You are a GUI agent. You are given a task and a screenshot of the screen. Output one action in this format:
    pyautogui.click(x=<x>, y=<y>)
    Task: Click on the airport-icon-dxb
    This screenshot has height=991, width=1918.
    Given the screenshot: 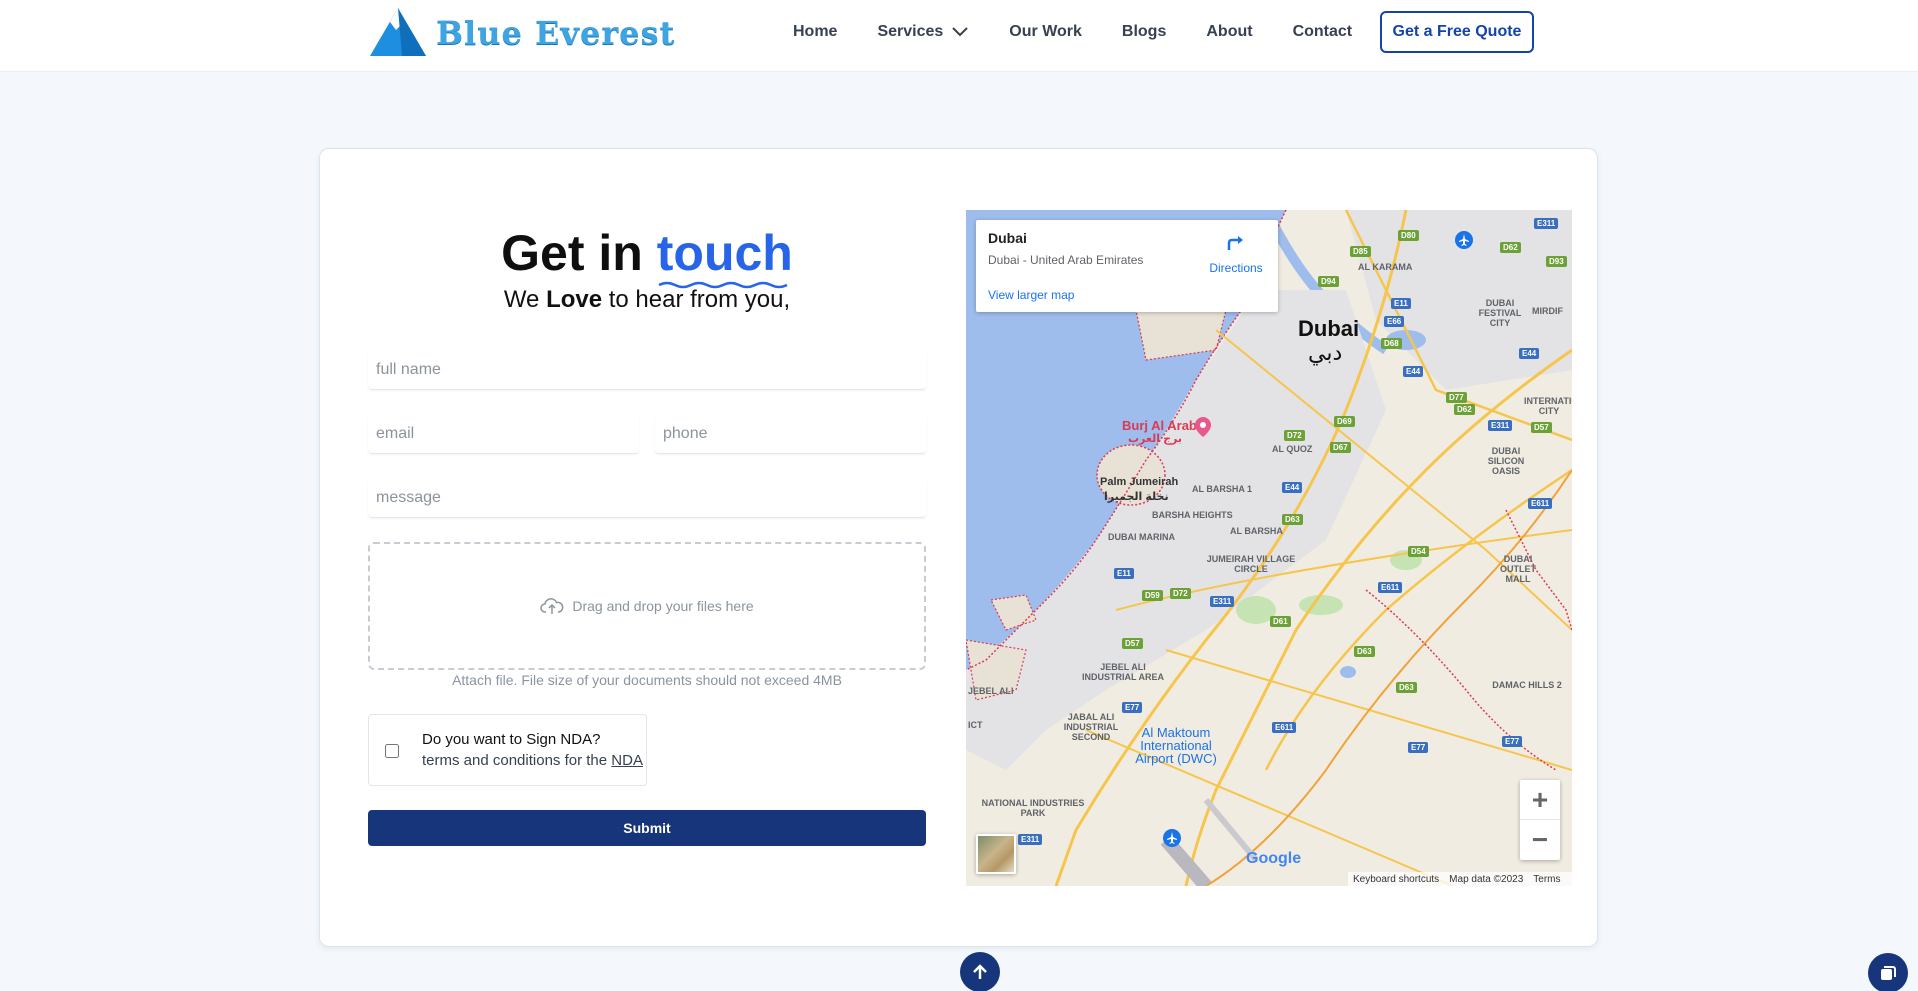 What is the action you would take?
    pyautogui.click(x=1464, y=240)
    